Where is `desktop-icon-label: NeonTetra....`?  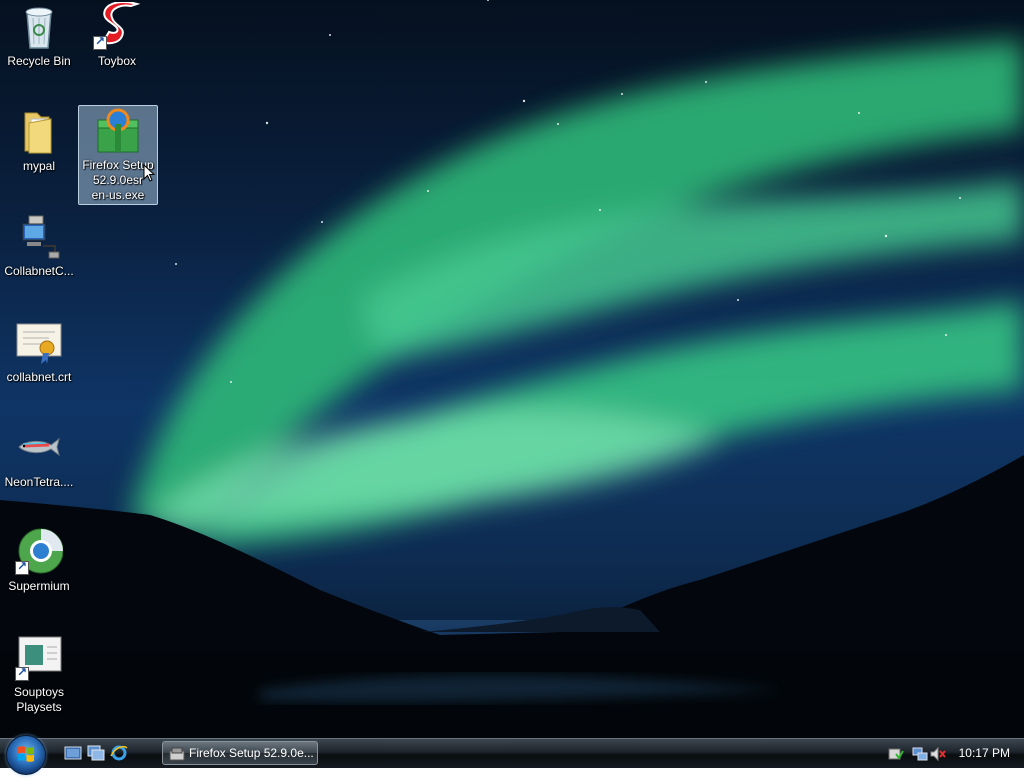
desktop-icon-label: NeonTetra.... is located at coordinates (39, 482).